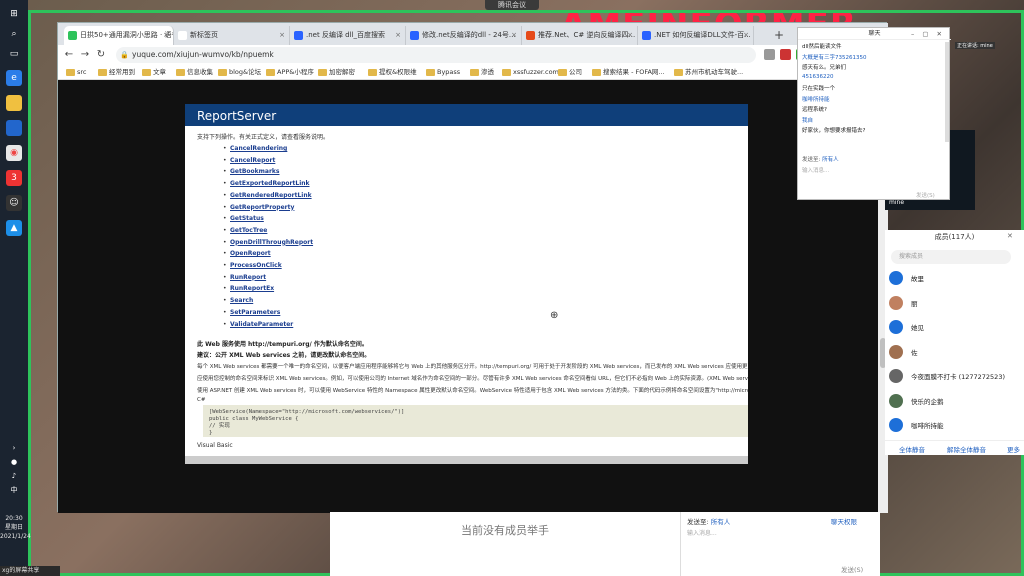 This screenshot has width=1024, height=576. What do you see at coordinates (954, 425) in the screenshot?
I see `member-item: 咖啡所持能` at bounding box center [954, 425].